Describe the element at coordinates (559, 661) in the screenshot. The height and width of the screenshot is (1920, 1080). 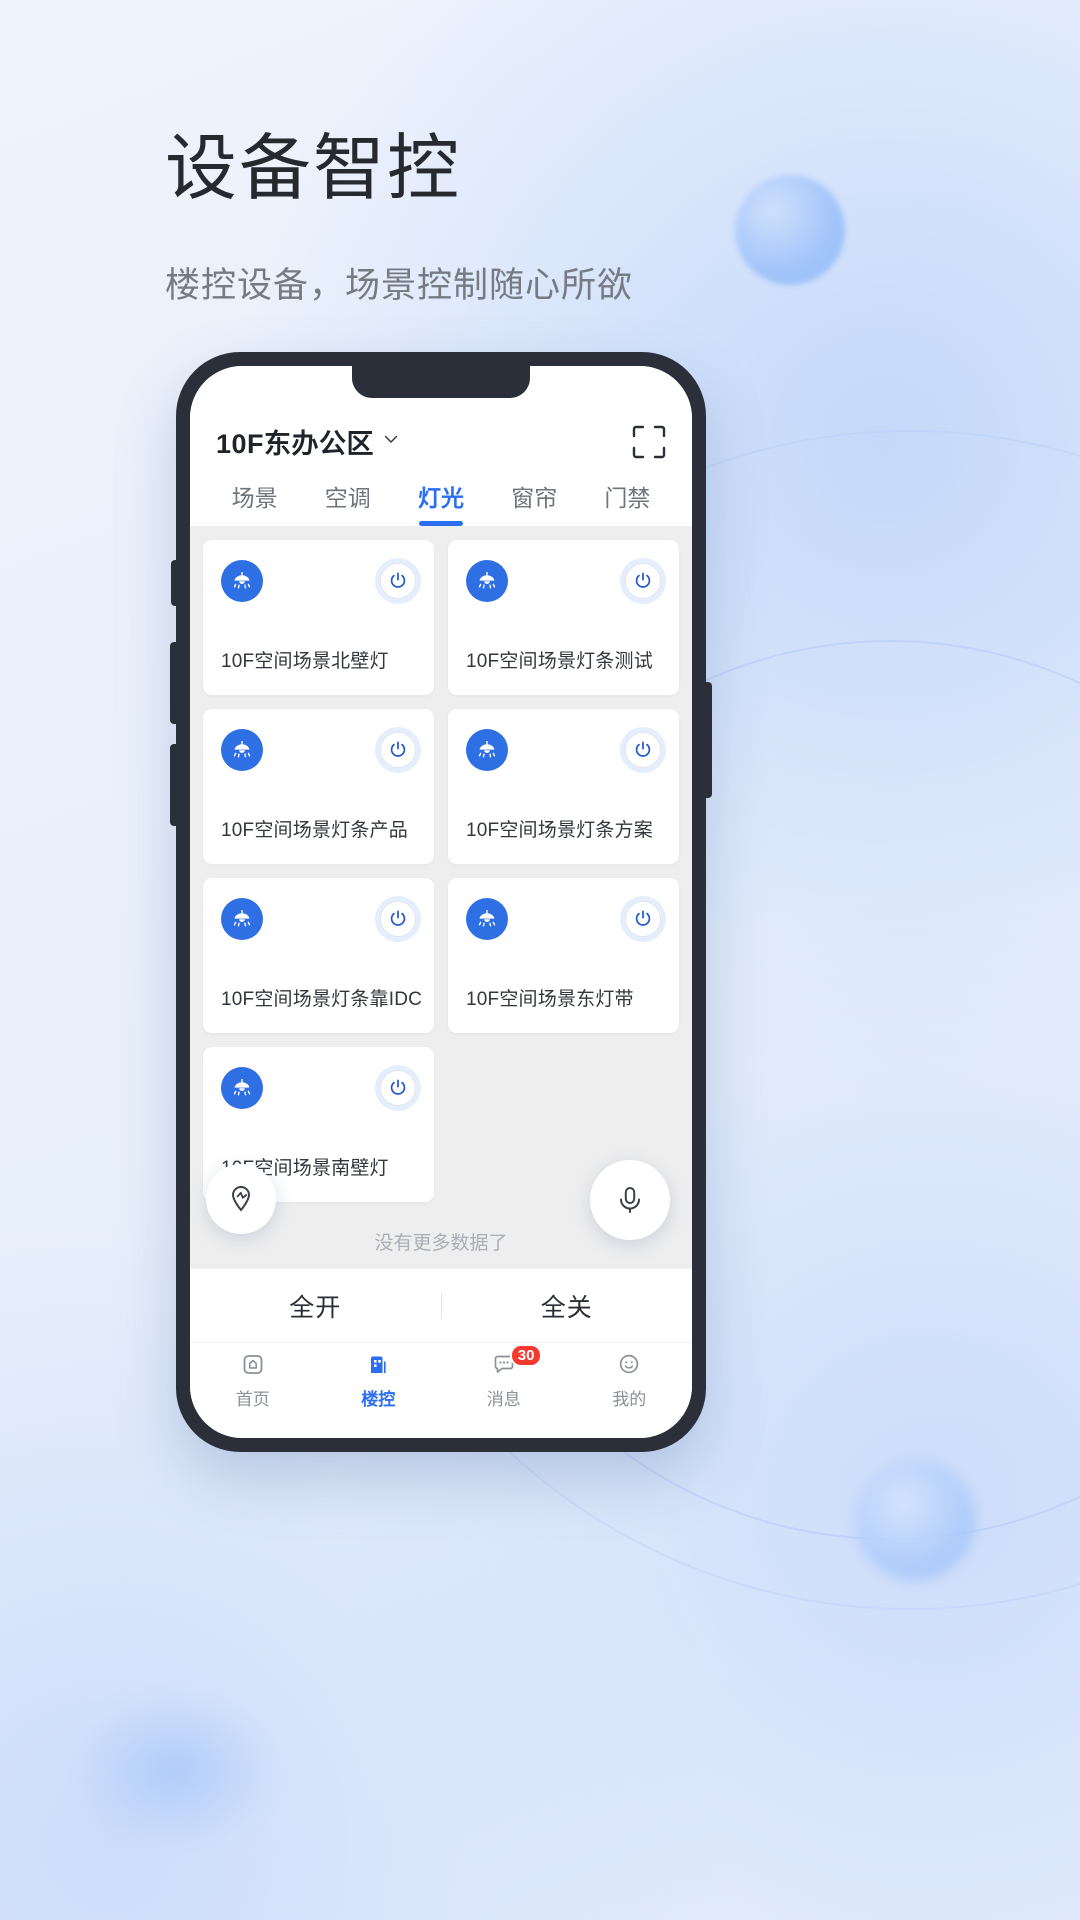
I see `device-name: 10F空间场景灯条测试` at that location.